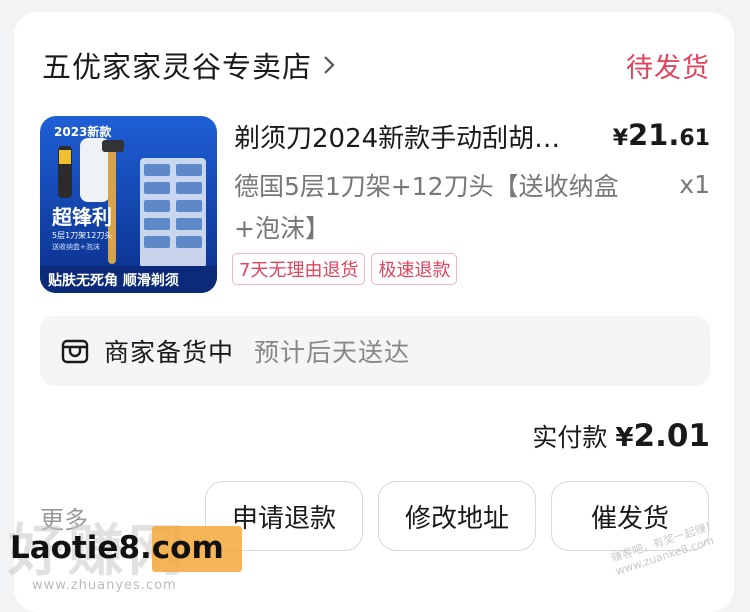 The image size is (750, 612). I want to click on shop-name: 五优家家灵谷专卖店, so click(177, 65).